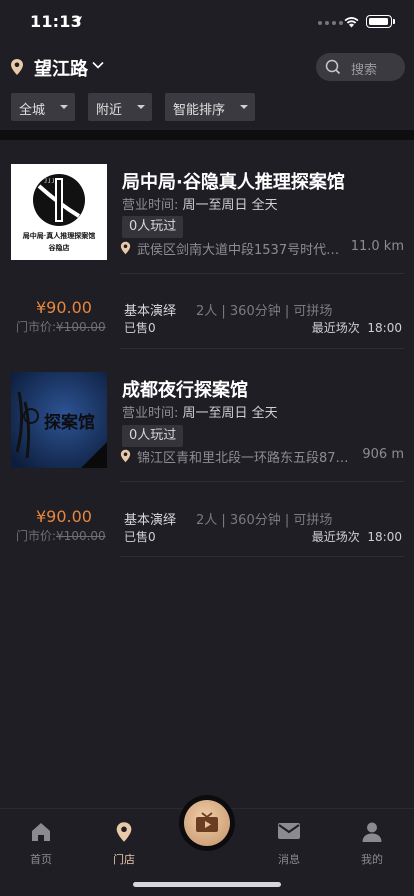  What do you see at coordinates (333, 67) in the screenshot?
I see `search-icon` at bounding box center [333, 67].